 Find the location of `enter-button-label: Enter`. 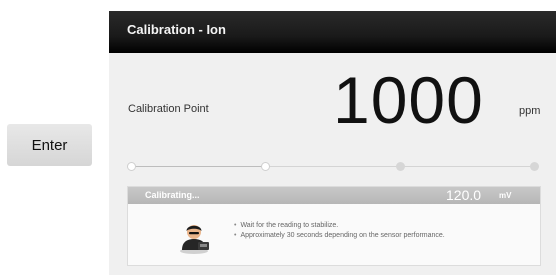

enter-button-label: Enter is located at coordinates (49, 145).